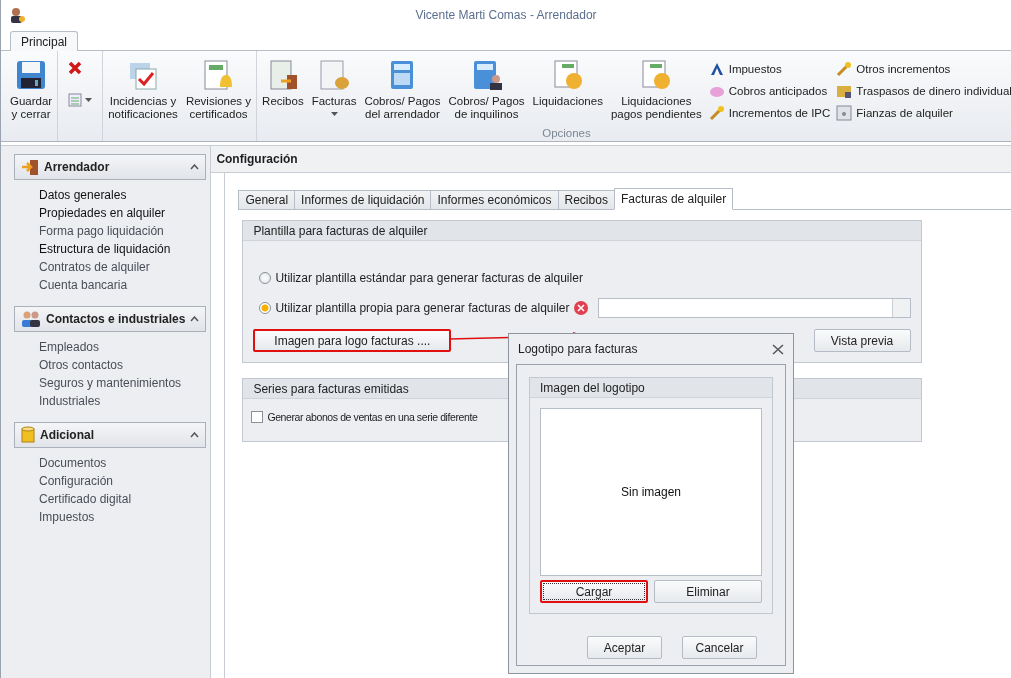 The width and height of the screenshot is (1011, 678). Describe the element at coordinates (769, 113) in the screenshot. I see `ribbon-small-button: Incrementos de IPC` at that location.